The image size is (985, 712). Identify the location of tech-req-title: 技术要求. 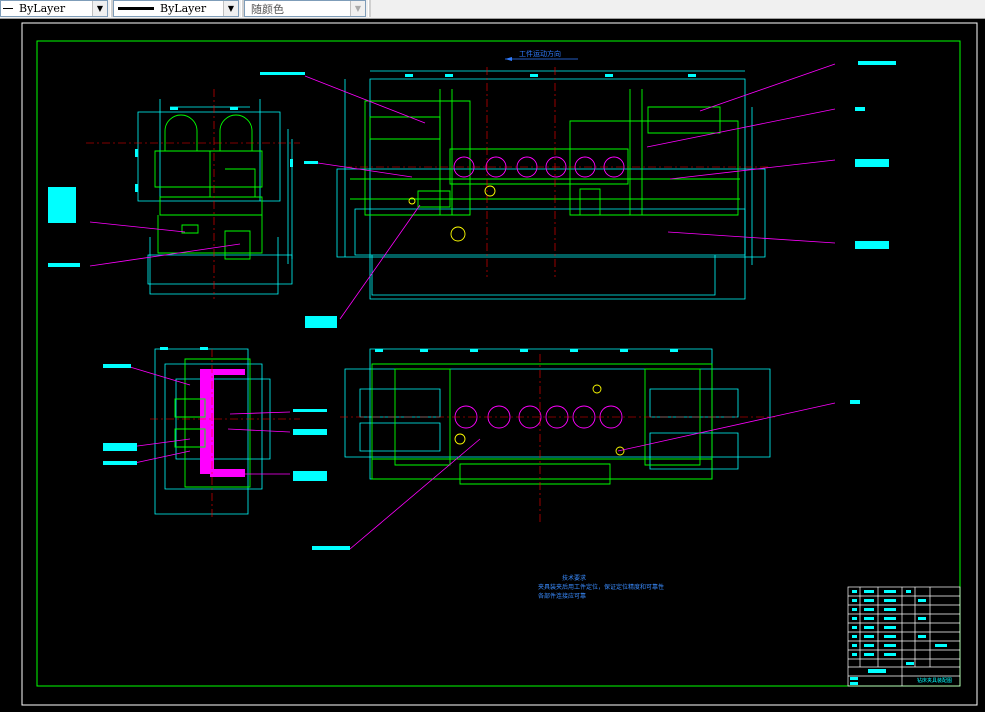
(574, 578).